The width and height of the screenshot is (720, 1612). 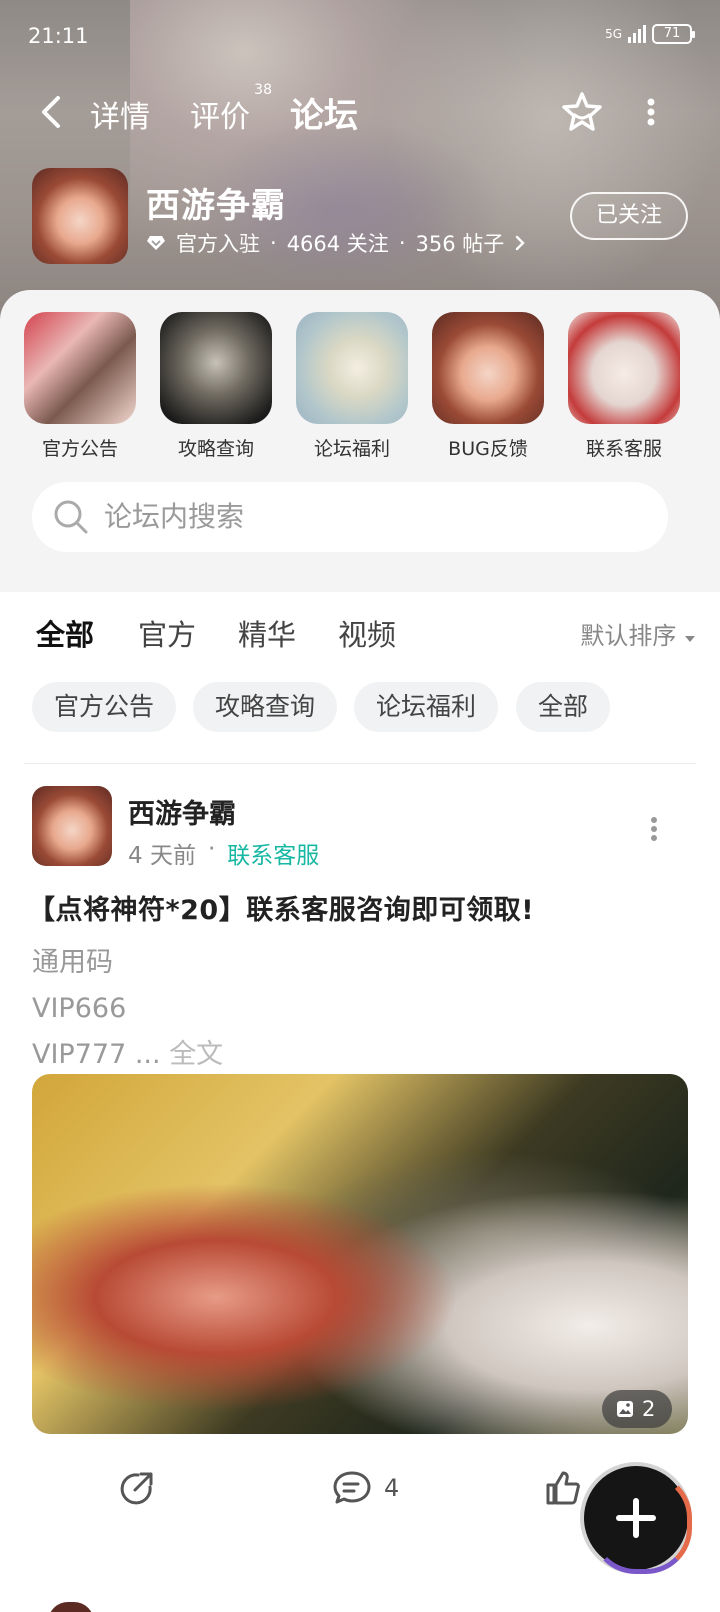 What do you see at coordinates (218, 244) in the screenshot?
I see `official-label: 官方入驻` at bounding box center [218, 244].